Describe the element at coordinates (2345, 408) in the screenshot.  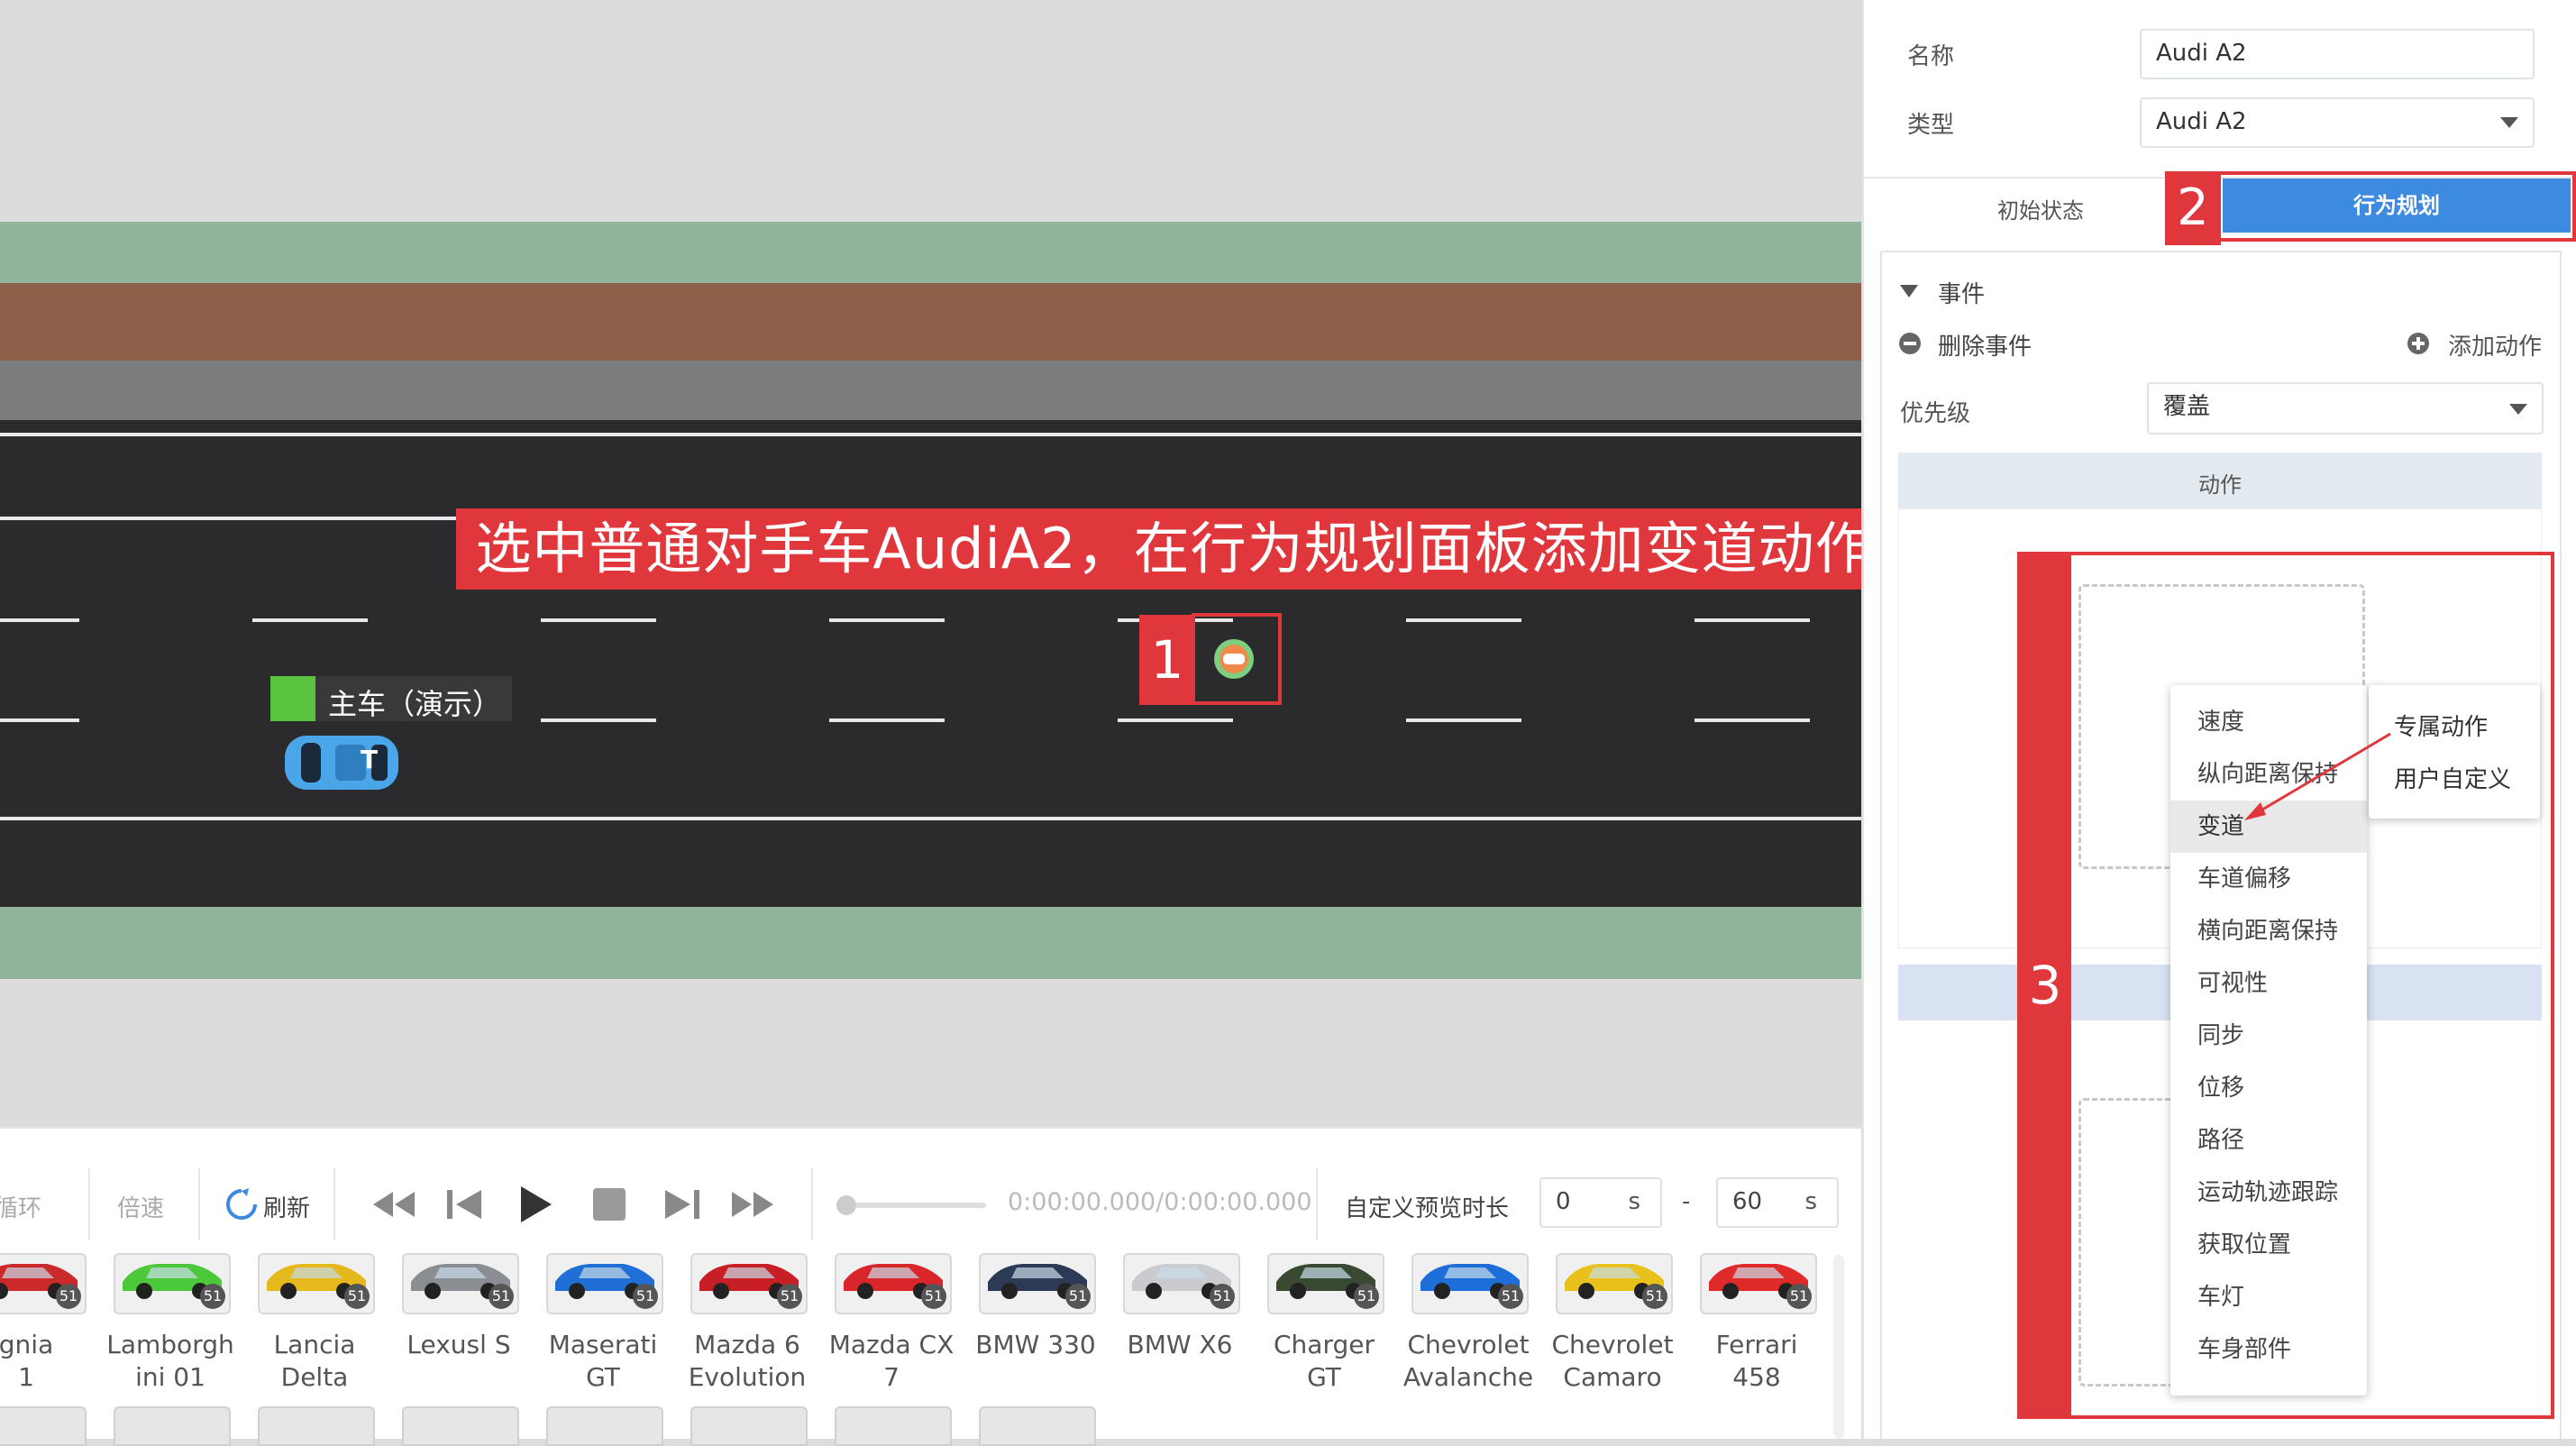
I see `priority-select: 覆盖` at that location.